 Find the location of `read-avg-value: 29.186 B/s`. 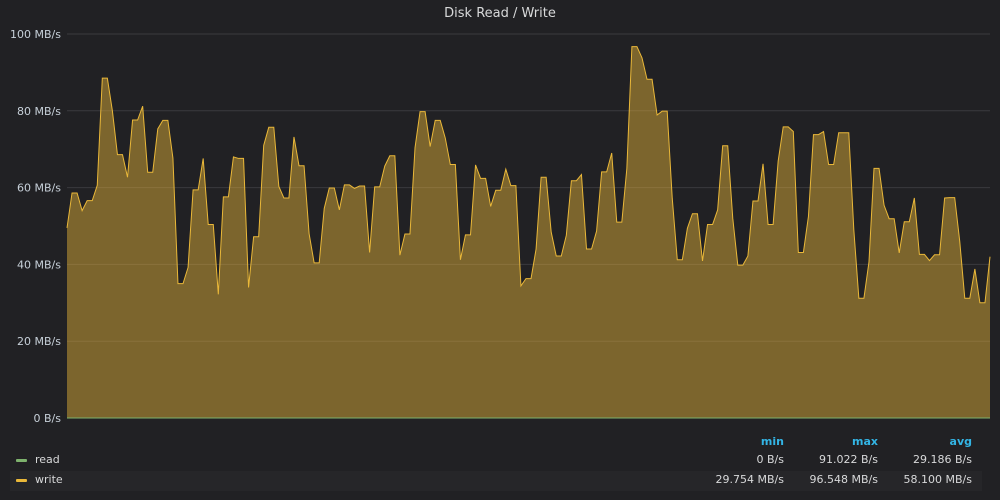

read-avg-value: 29.186 B/s is located at coordinates (942, 459).